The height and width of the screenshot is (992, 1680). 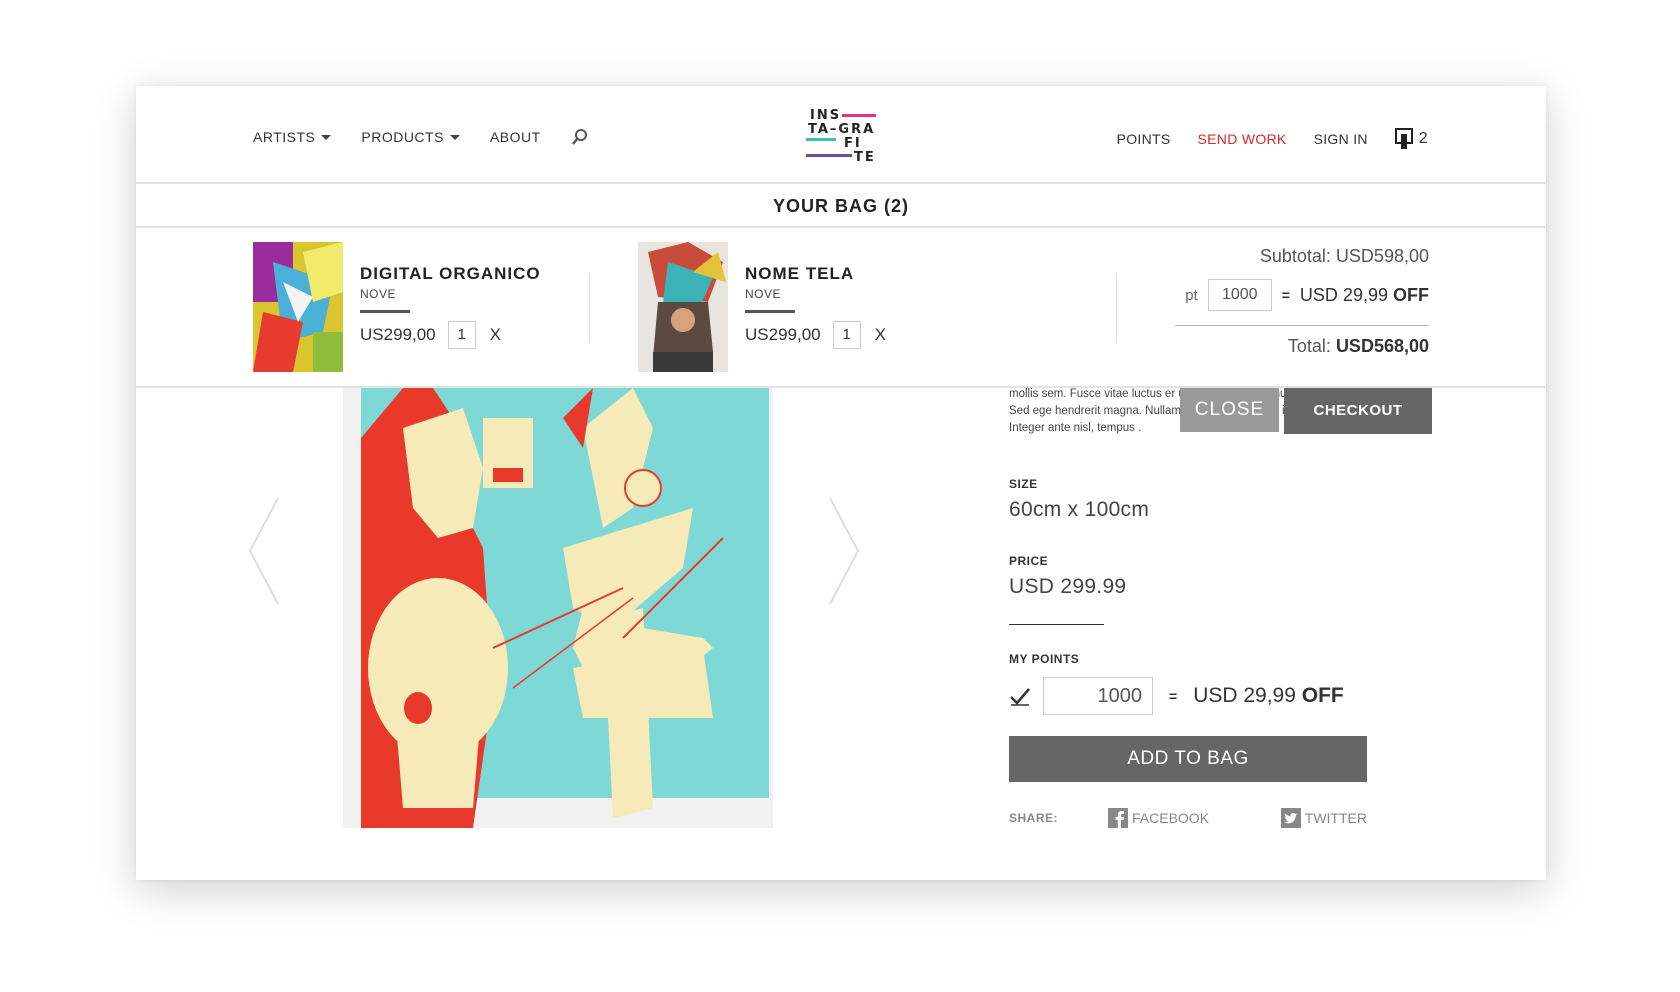 I want to click on points-discount-row: pt 1000 = USD 29,99 OFF, so click(x=1289, y=295).